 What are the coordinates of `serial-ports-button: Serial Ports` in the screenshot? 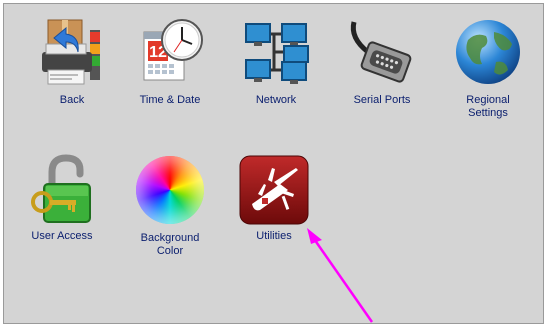 It's located at (382, 62).